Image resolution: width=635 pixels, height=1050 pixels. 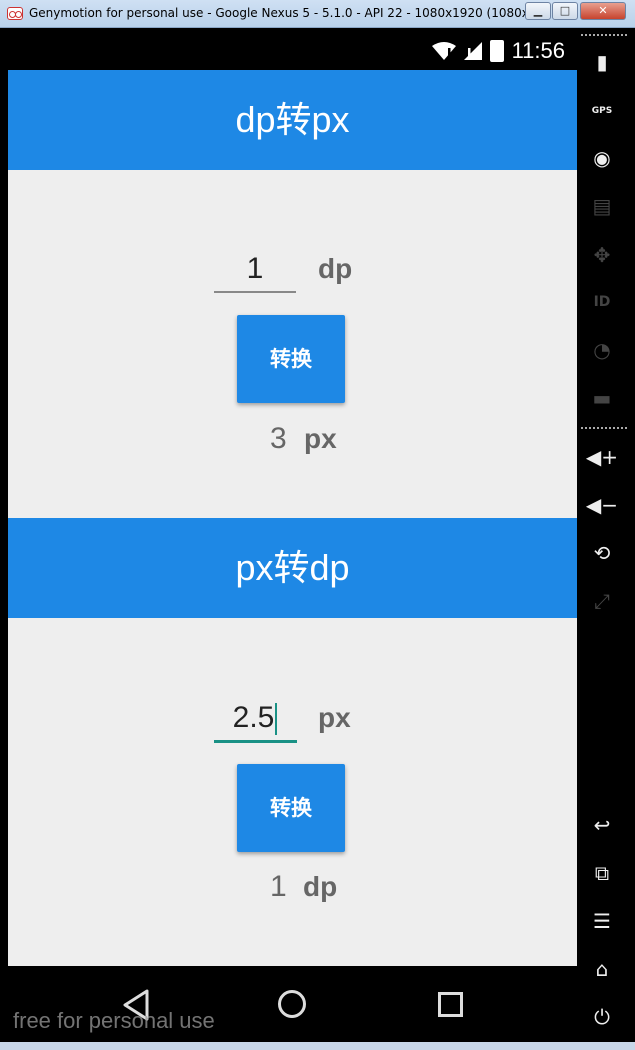 I want to click on px-result-value: 3, so click(x=278, y=438).